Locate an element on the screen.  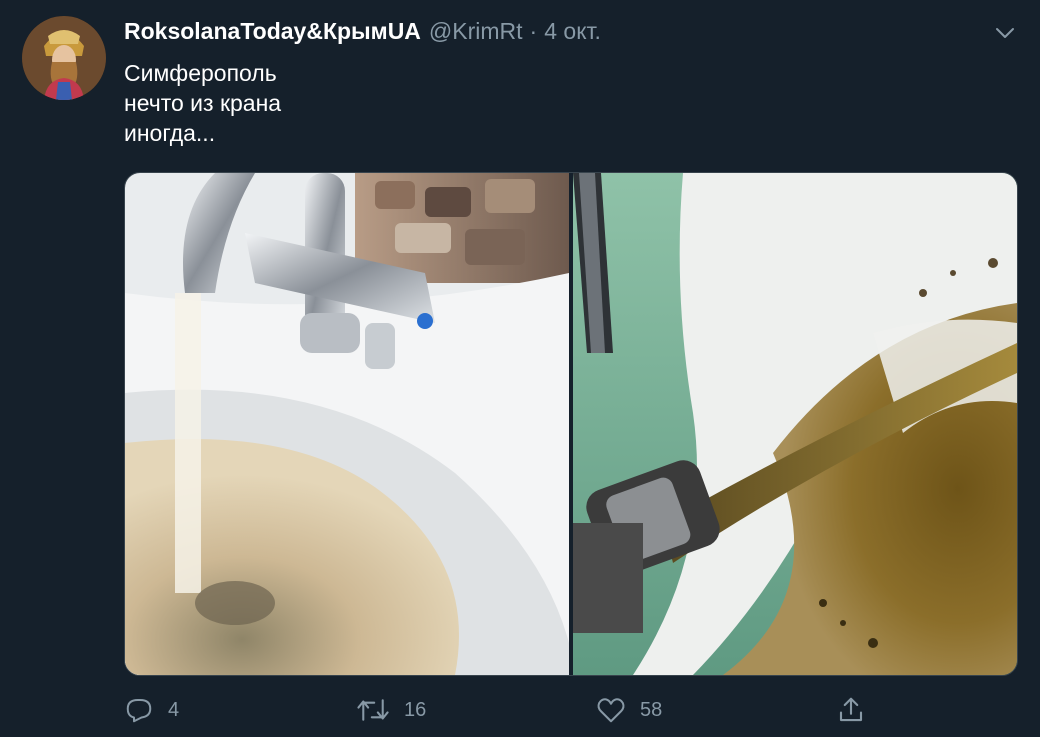
reply-icon is located at coordinates (139, 711).